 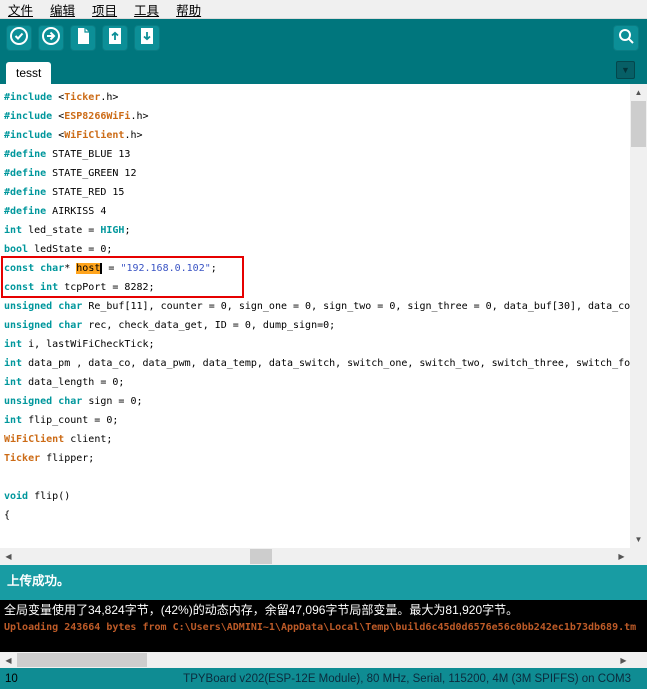 I want to click on save-down-arrow-icon, so click(x=147, y=38).